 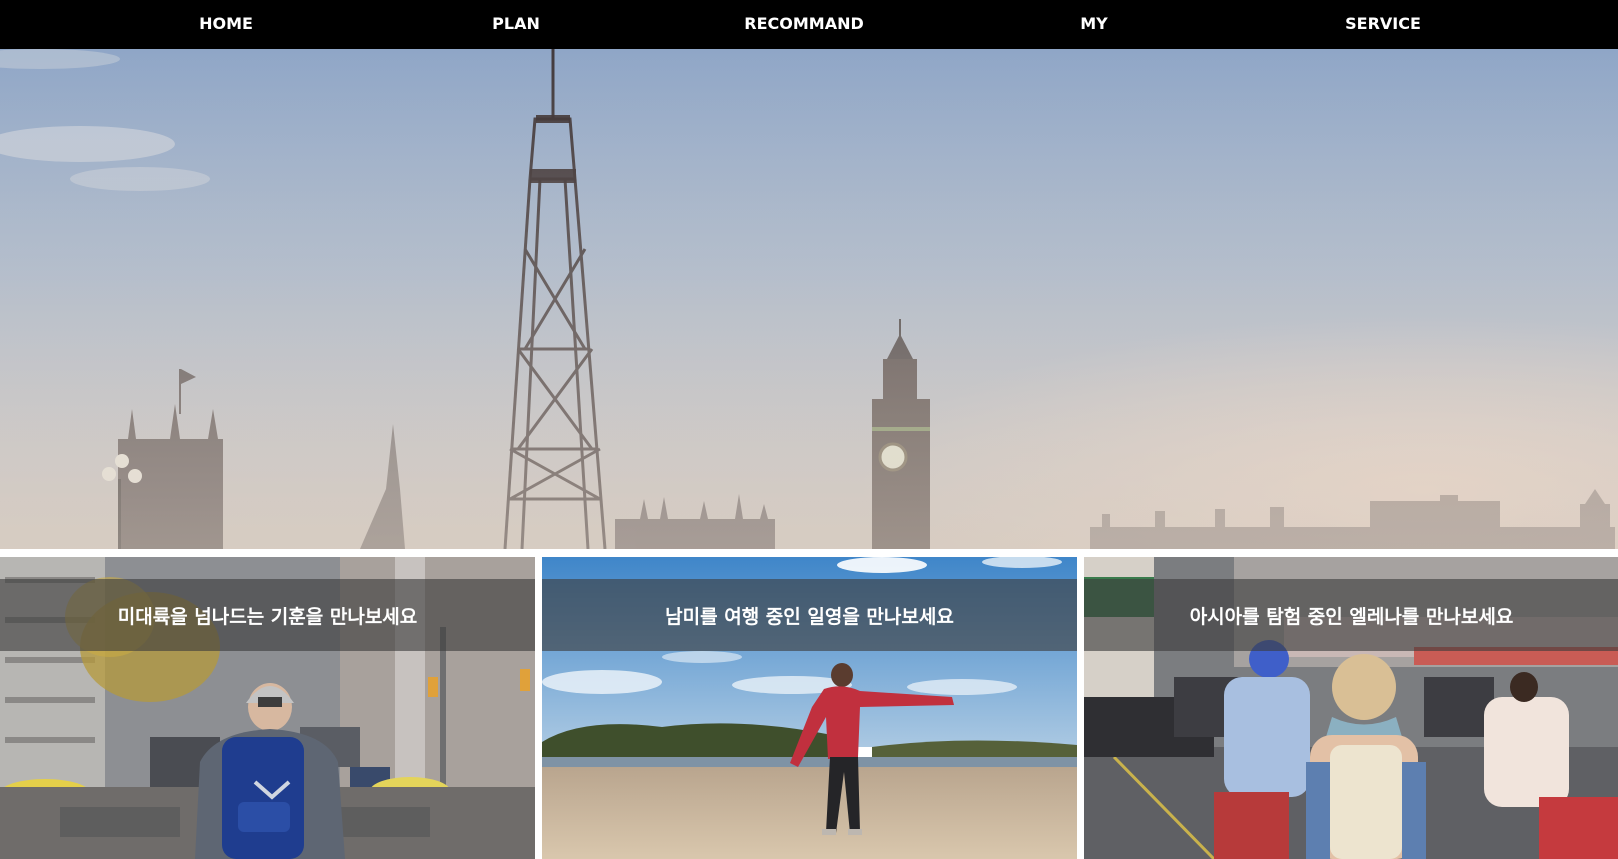 What do you see at coordinates (1383, 24) in the screenshot?
I see `nav-service: SERVICE` at bounding box center [1383, 24].